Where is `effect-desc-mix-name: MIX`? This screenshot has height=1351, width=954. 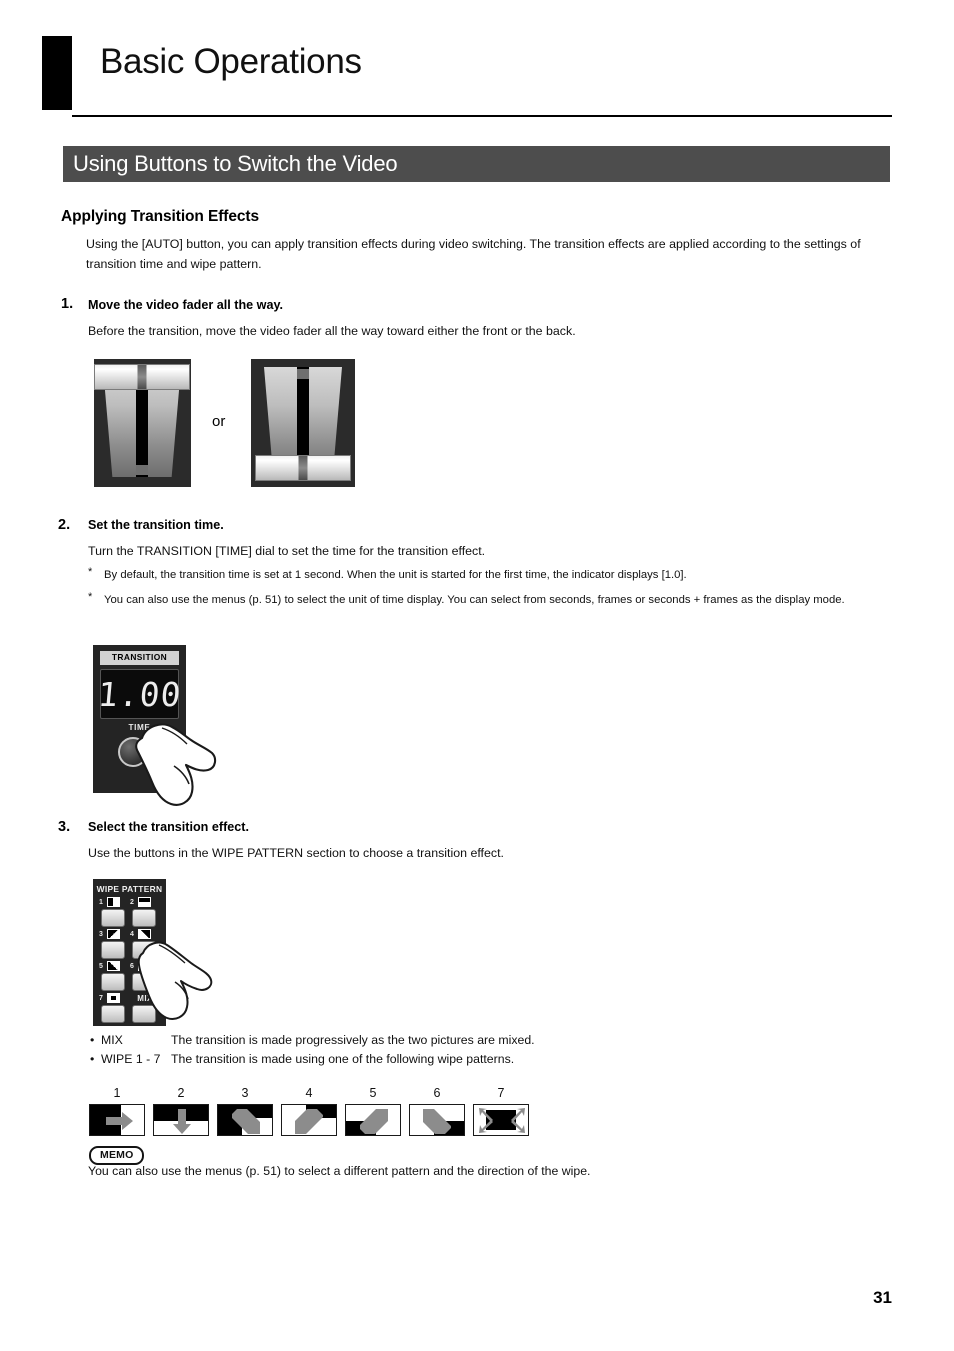
effect-desc-mix-name: MIX is located at coordinates (112, 1040).